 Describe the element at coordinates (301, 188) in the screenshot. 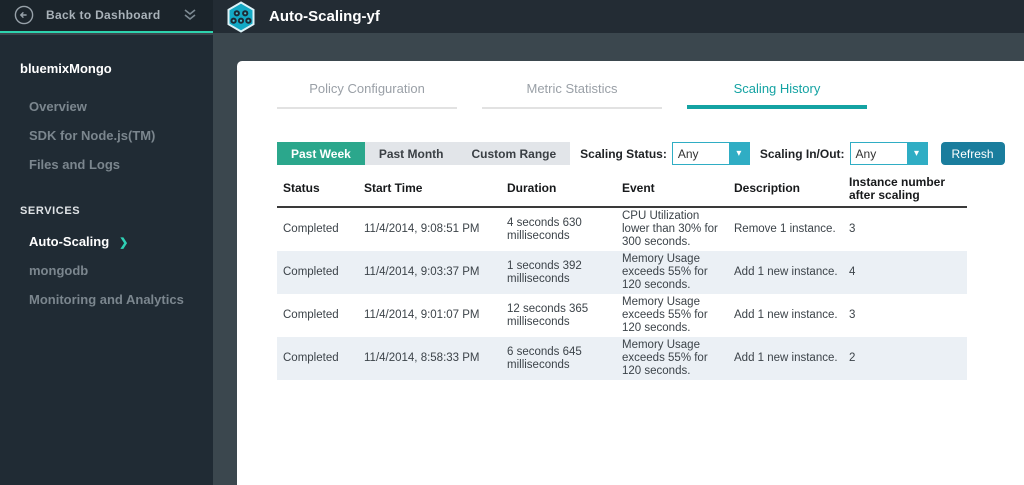

I see `col-header-status: Status` at that location.